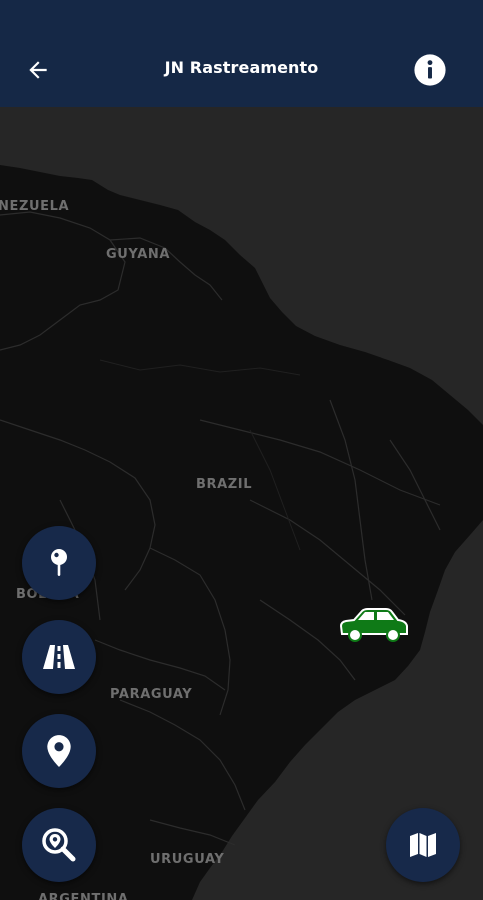  I want to click on road-icon, so click(59, 657).